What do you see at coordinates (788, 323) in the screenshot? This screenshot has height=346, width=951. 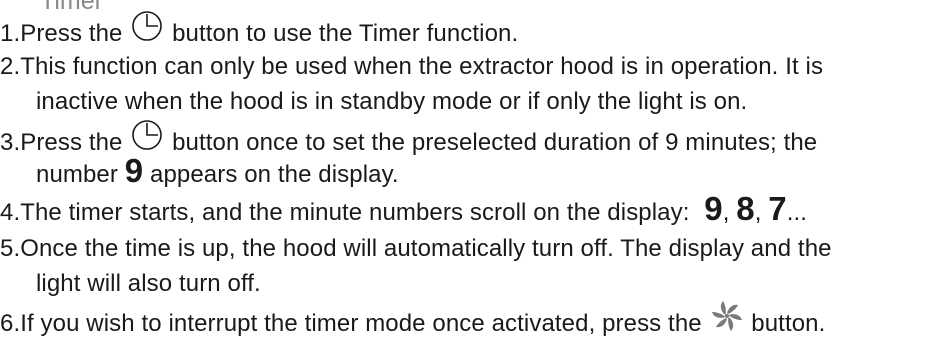 I see `item-text: button.` at bounding box center [788, 323].